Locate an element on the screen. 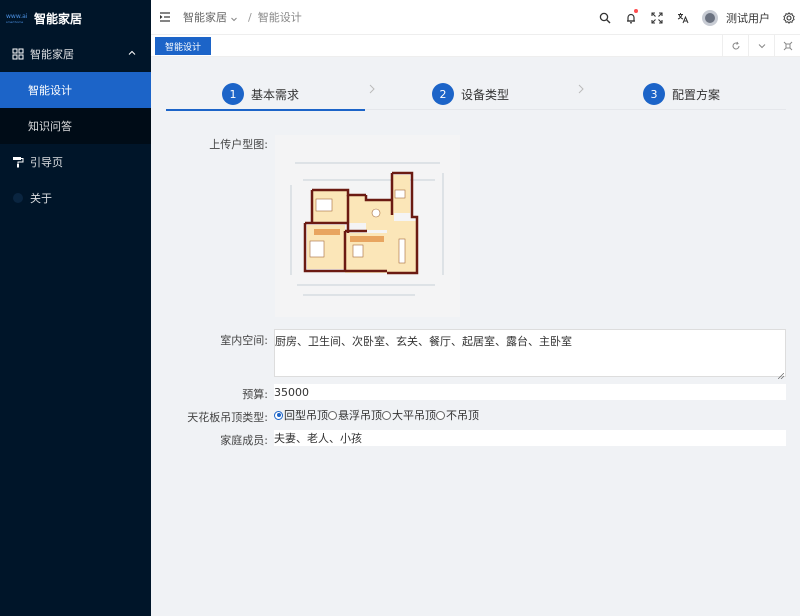  steps-active-indicator is located at coordinates (265, 110).